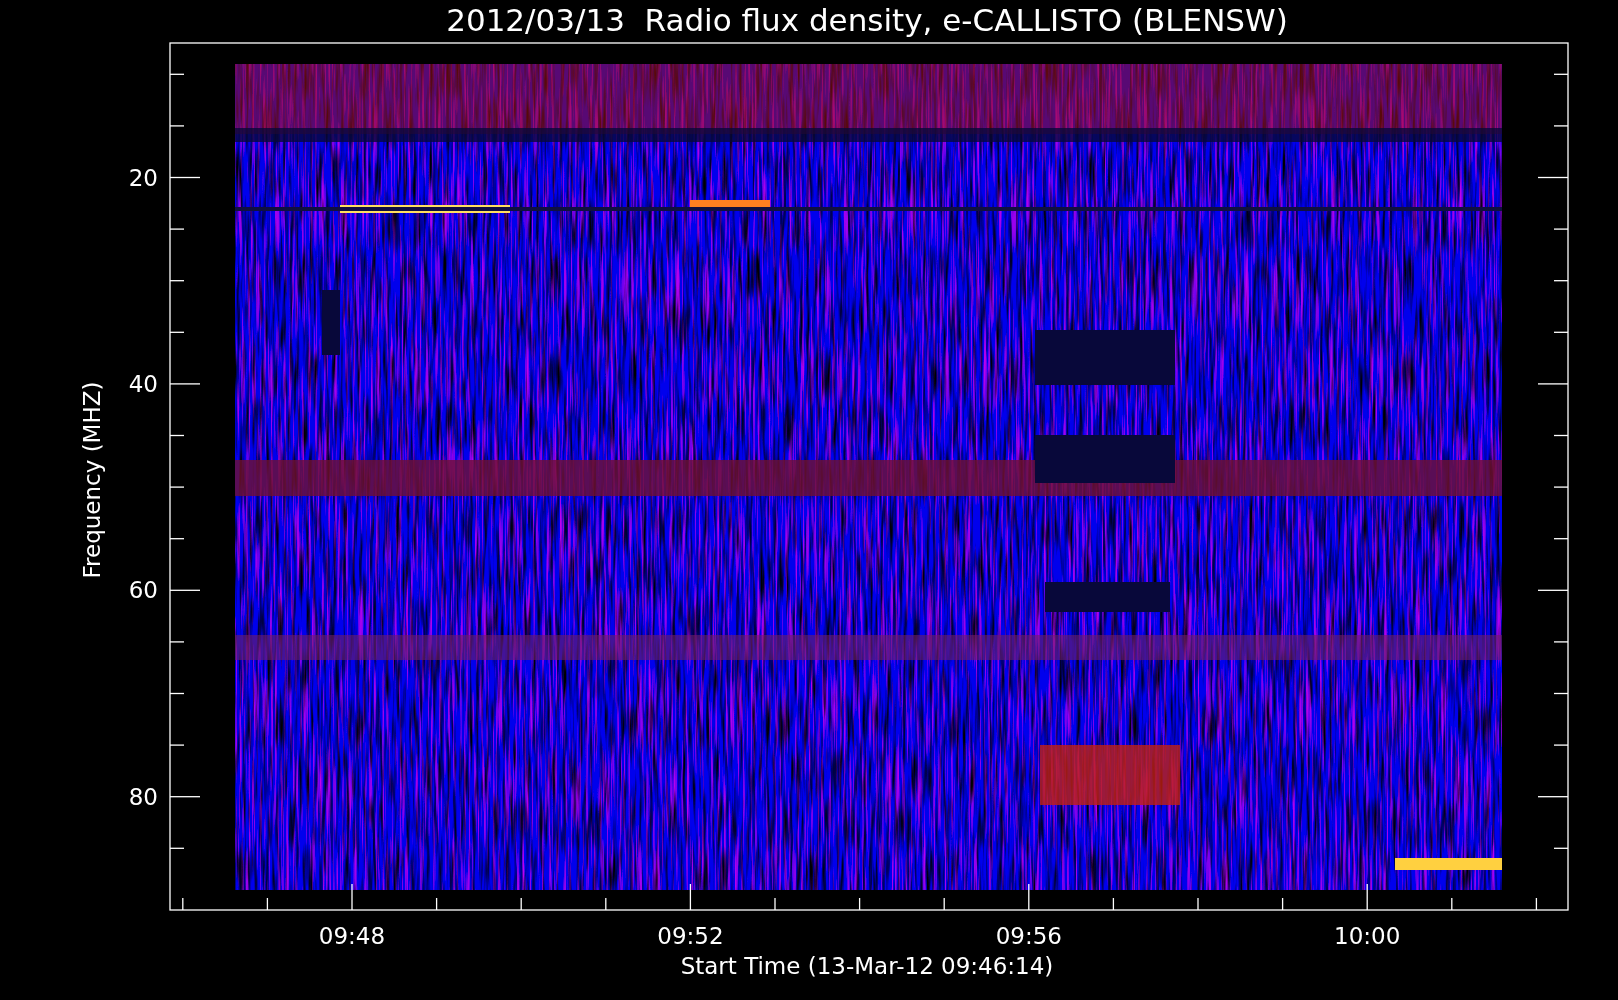 Image resolution: width=1618 pixels, height=1000 pixels. What do you see at coordinates (92, 480) in the screenshot?
I see `axis-label: Frequency (MHZ)` at bounding box center [92, 480].